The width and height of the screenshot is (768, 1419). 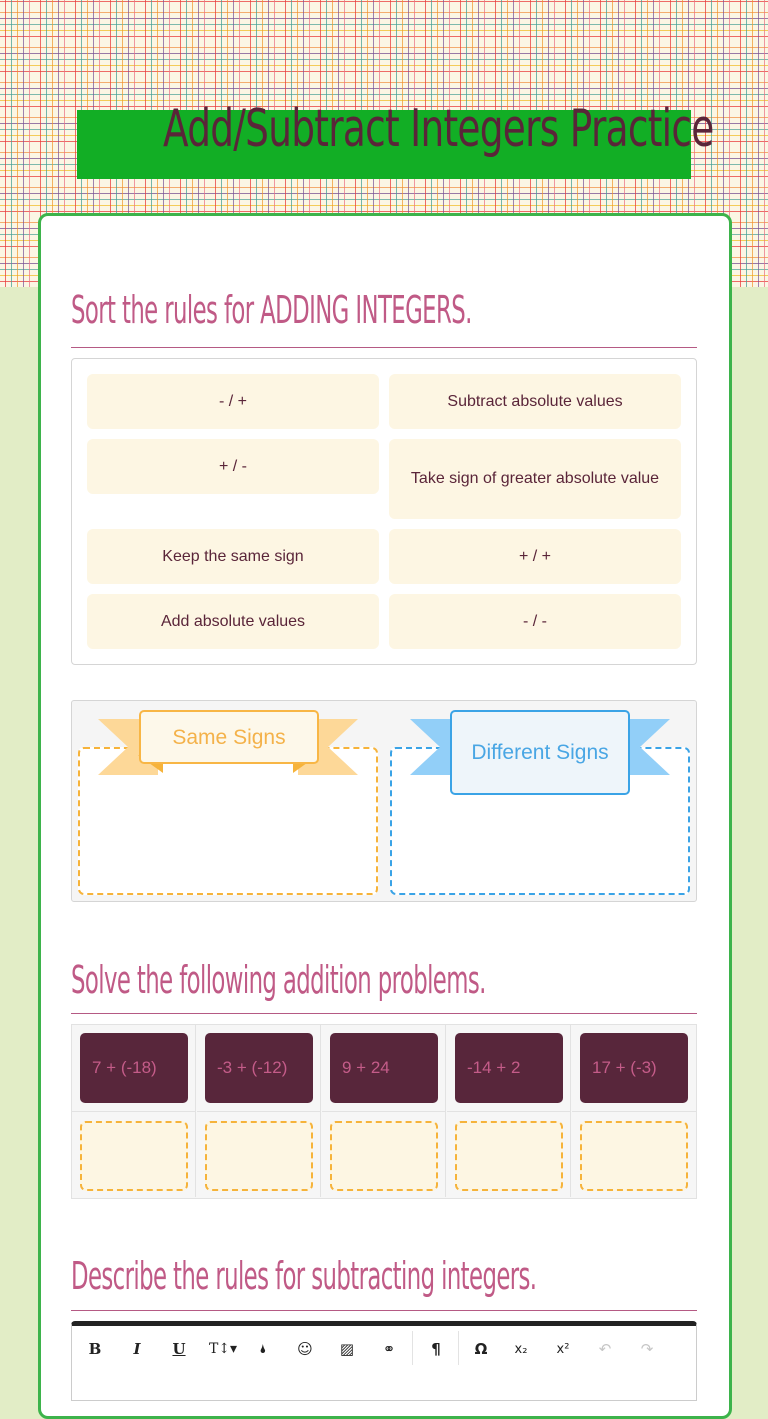 I want to click on sort-tile: - / -, so click(x=535, y=621).